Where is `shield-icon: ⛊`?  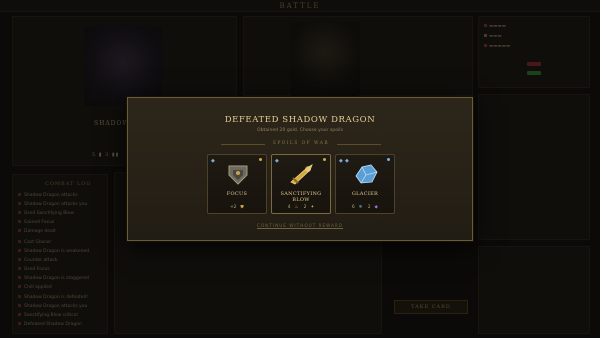
shield-icon: ⛊ is located at coordinates (242, 207).